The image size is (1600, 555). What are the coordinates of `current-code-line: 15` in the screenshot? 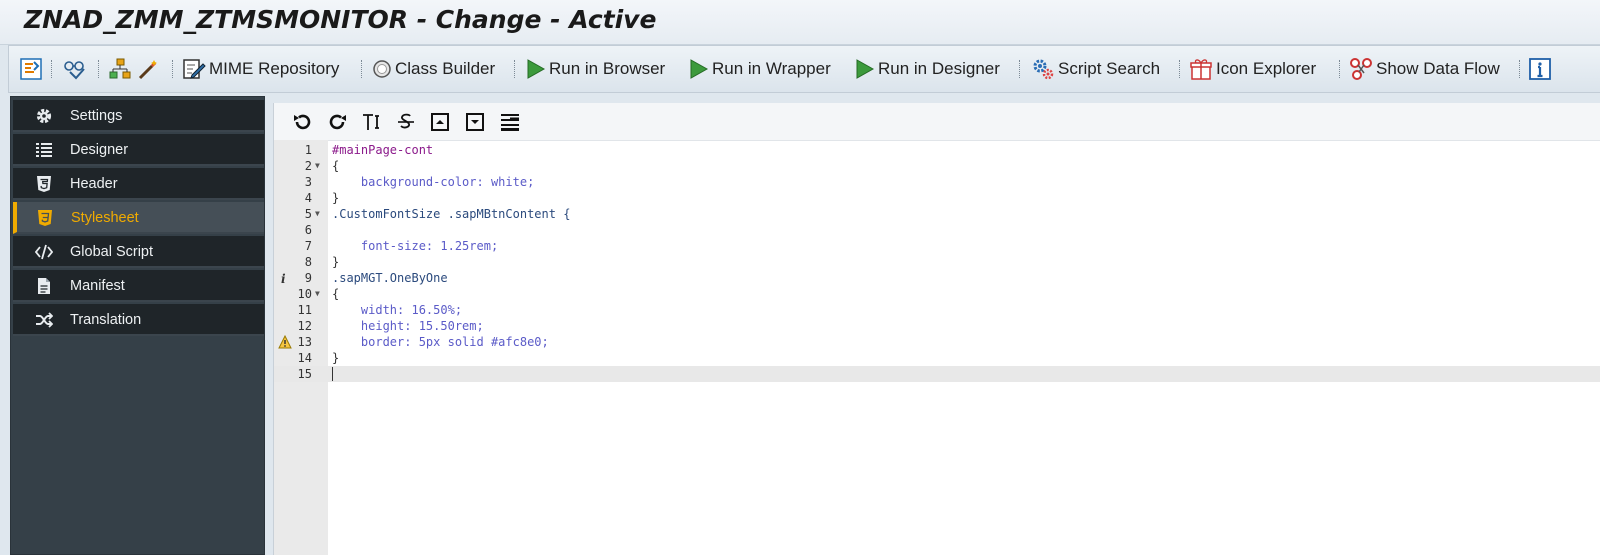 It's located at (937, 374).